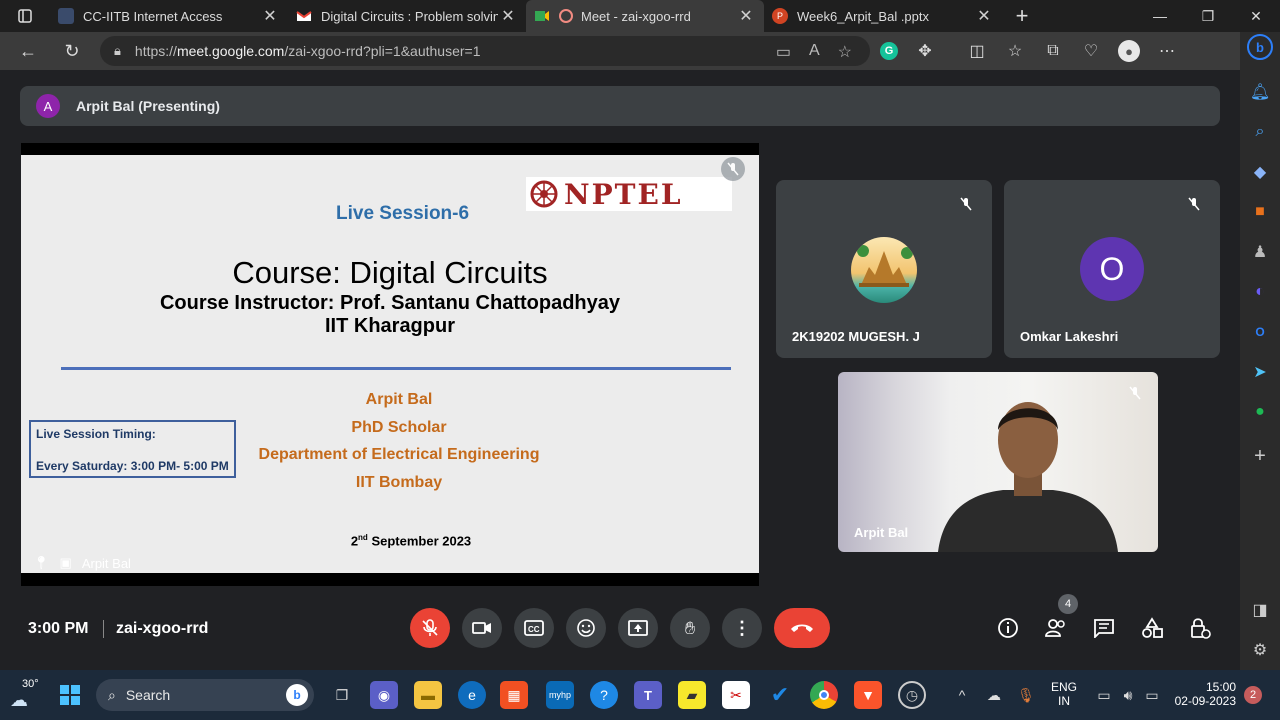 The image size is (1280, 720). Describe the element at coordinates (1220, 687) in the screenshot. I see `clock-time: 15:00` at that location.